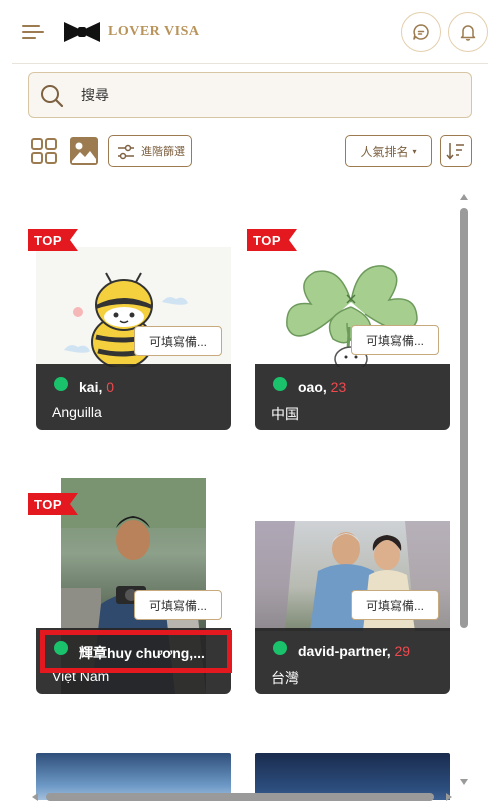 This screenshot has height=805, width=500. I want to click on search-input, so click(271, 95).